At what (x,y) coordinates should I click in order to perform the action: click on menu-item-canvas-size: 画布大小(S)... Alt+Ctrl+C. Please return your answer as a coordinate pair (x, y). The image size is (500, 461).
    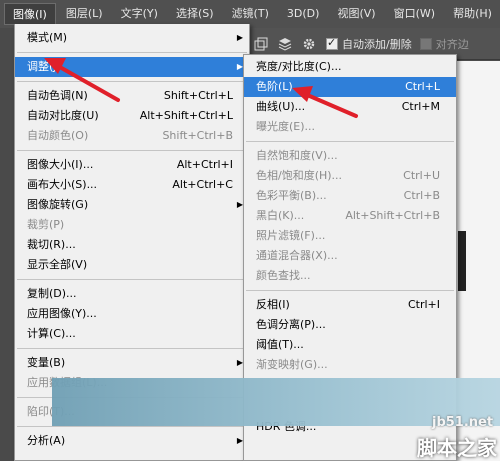
    Looking at the image, I should click on (132, 185).